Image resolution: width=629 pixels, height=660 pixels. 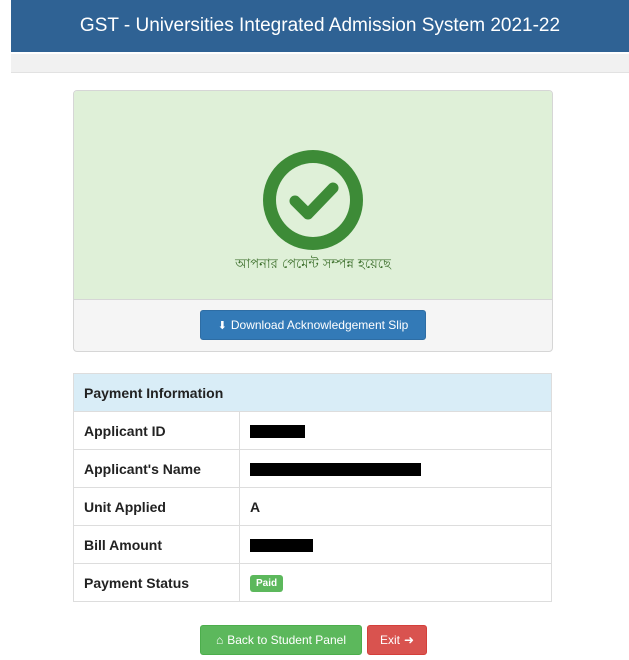 I want to click on success-message: আপনার পেমেন্ট সম্পন্ন হয়েছে, so click(x=313, y=264).